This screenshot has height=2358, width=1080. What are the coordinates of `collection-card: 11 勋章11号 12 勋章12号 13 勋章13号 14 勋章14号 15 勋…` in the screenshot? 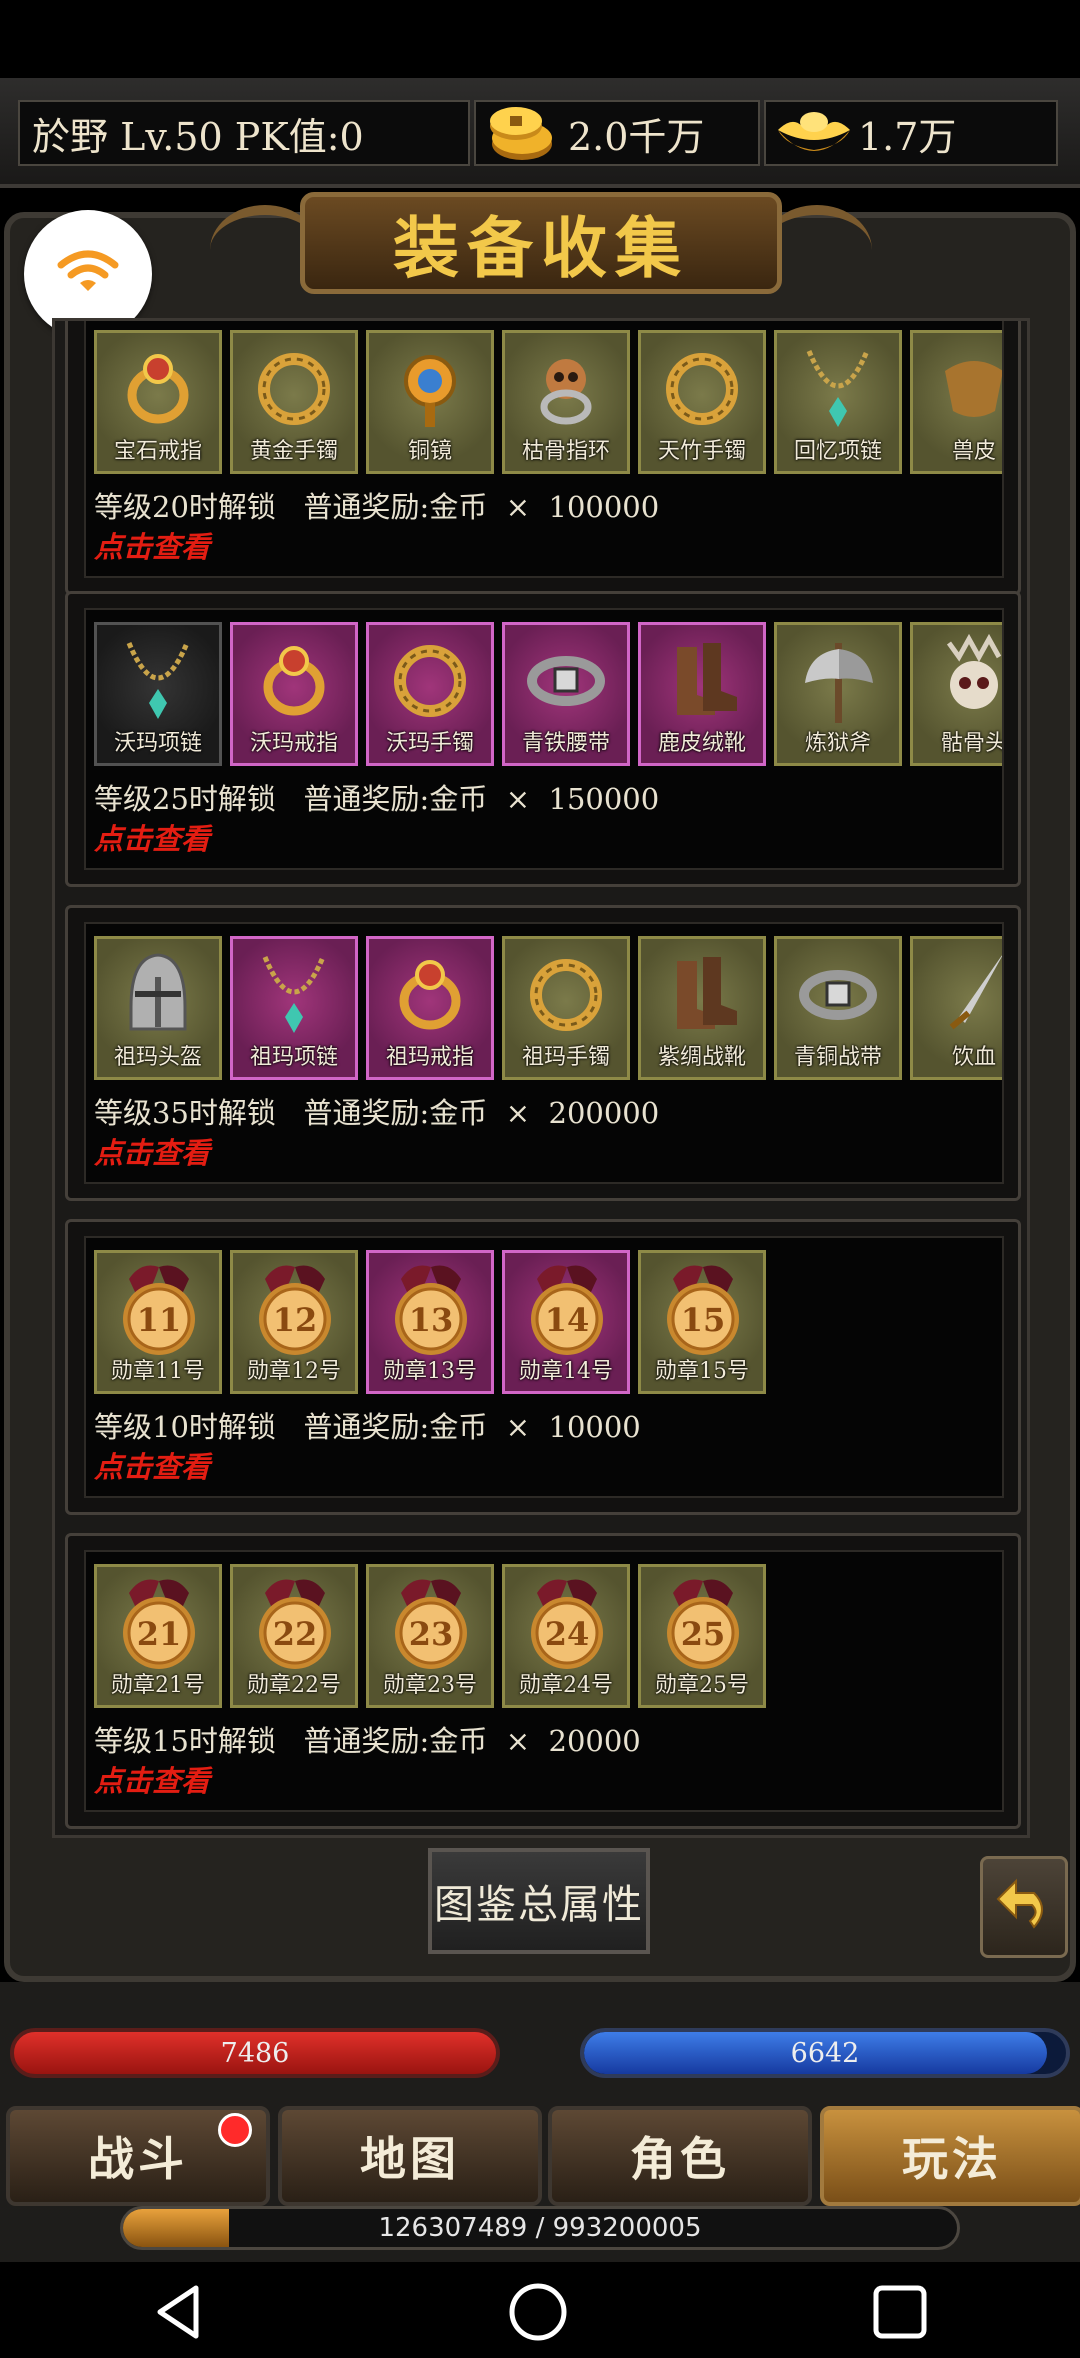 It's located at (543, 1367).